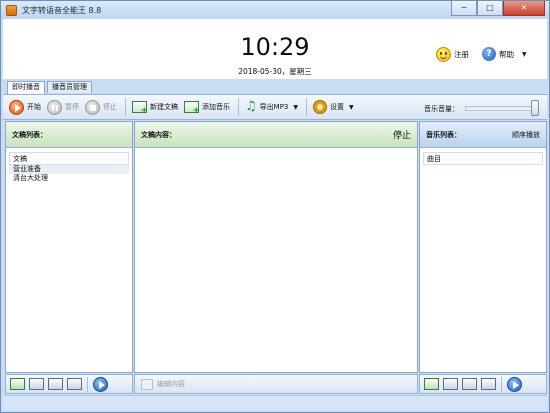 This screenshot has width=550, height=413. I want to click on add-music-icon, so click(192, 108).